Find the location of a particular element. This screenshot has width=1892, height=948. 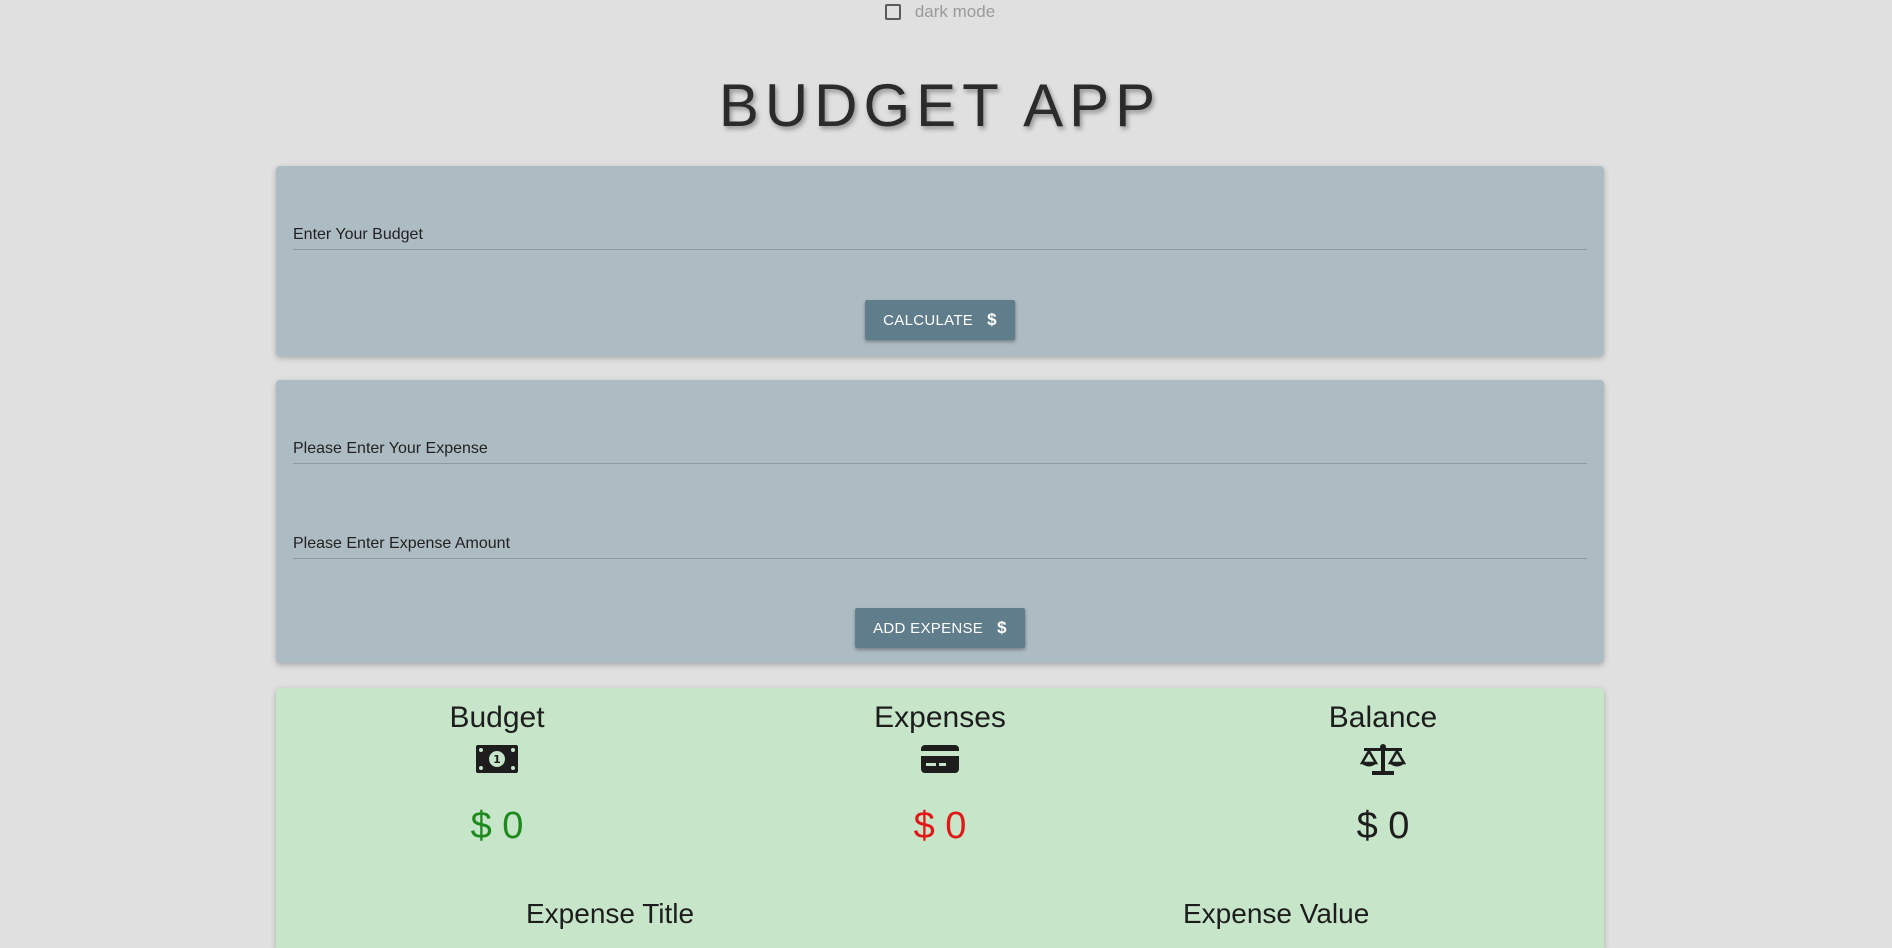

budget-amount: $ 0 is located at coordinates (497, 826).